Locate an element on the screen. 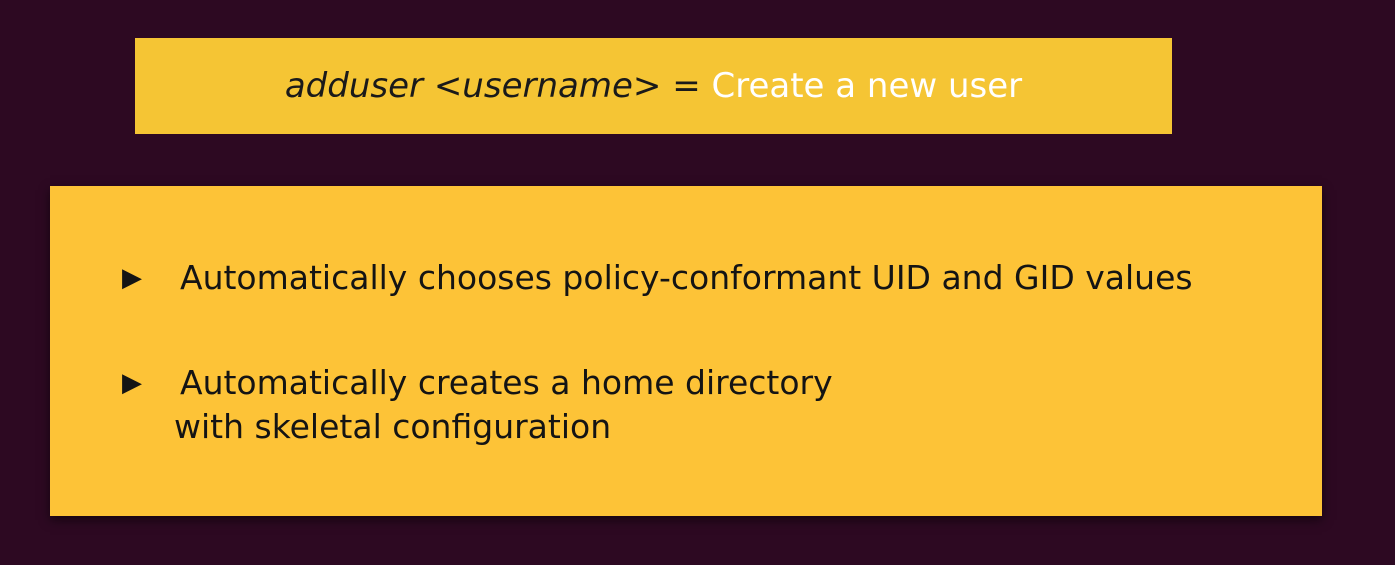 This screenshot has width=1395, height=565. command-description: Create a new user is located at coordinates (867, 86).